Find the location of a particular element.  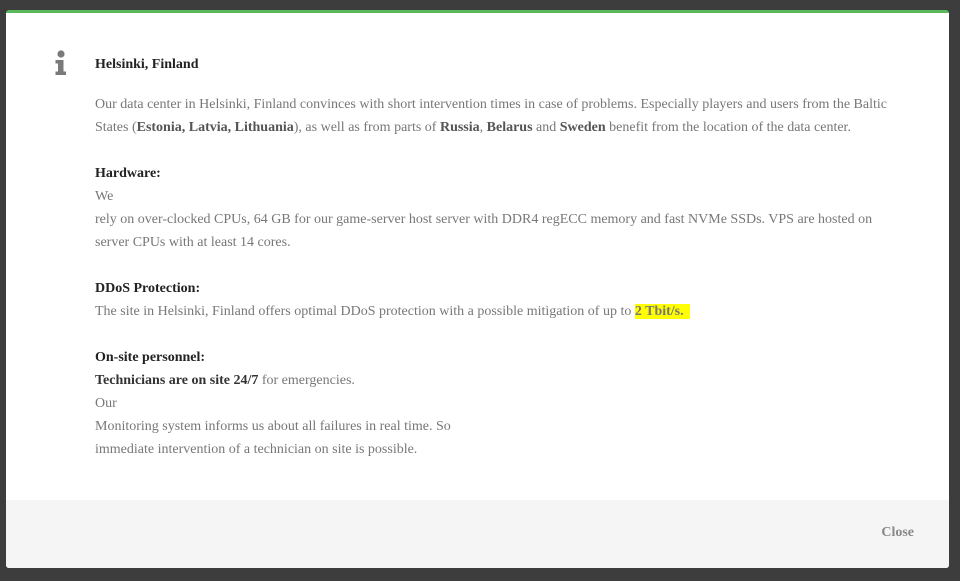

info-icon is located at coordinates (60, 62).